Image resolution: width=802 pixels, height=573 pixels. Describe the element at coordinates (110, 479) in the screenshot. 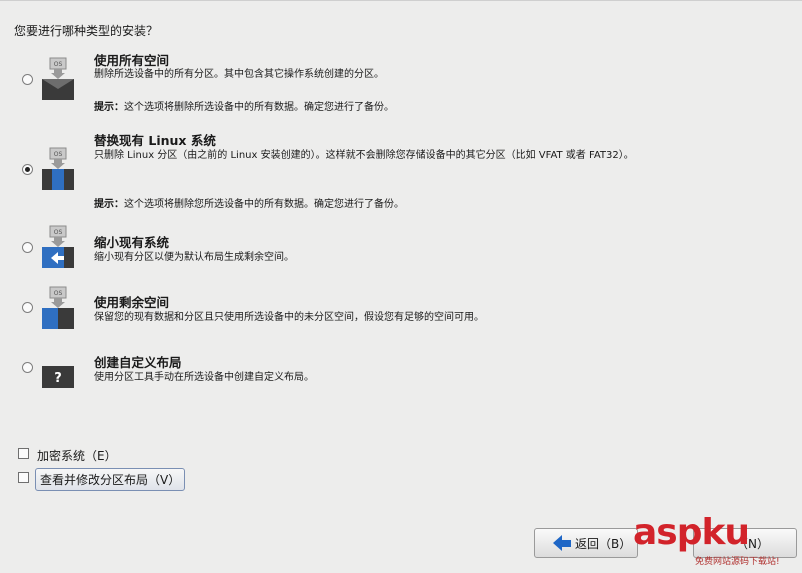

I see `review-layout-label: 查看并修改分区布局（V）` at that location.